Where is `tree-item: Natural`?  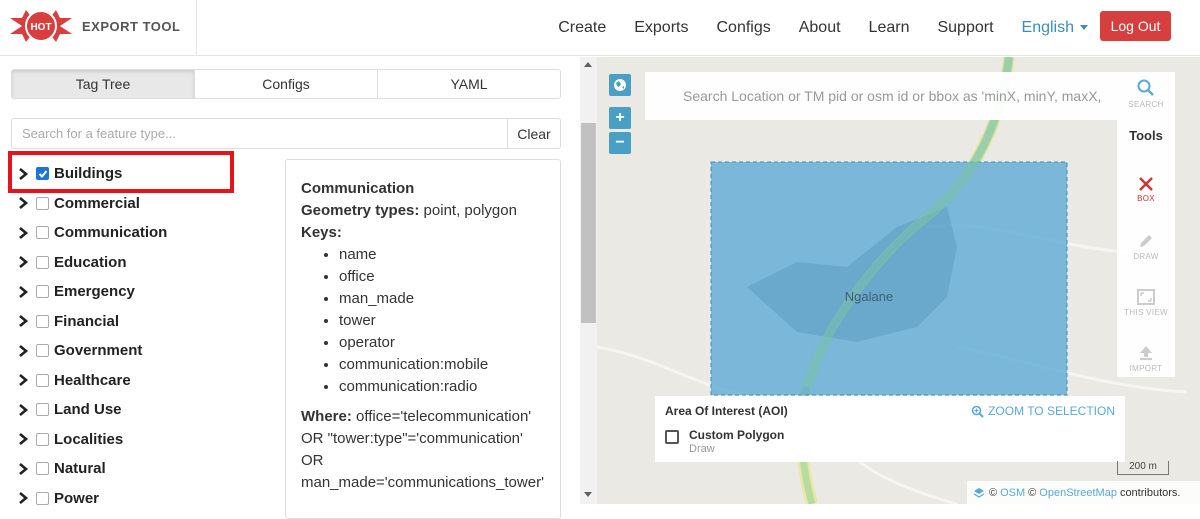
tree-item: Natural is located at coordinates (141, 469).